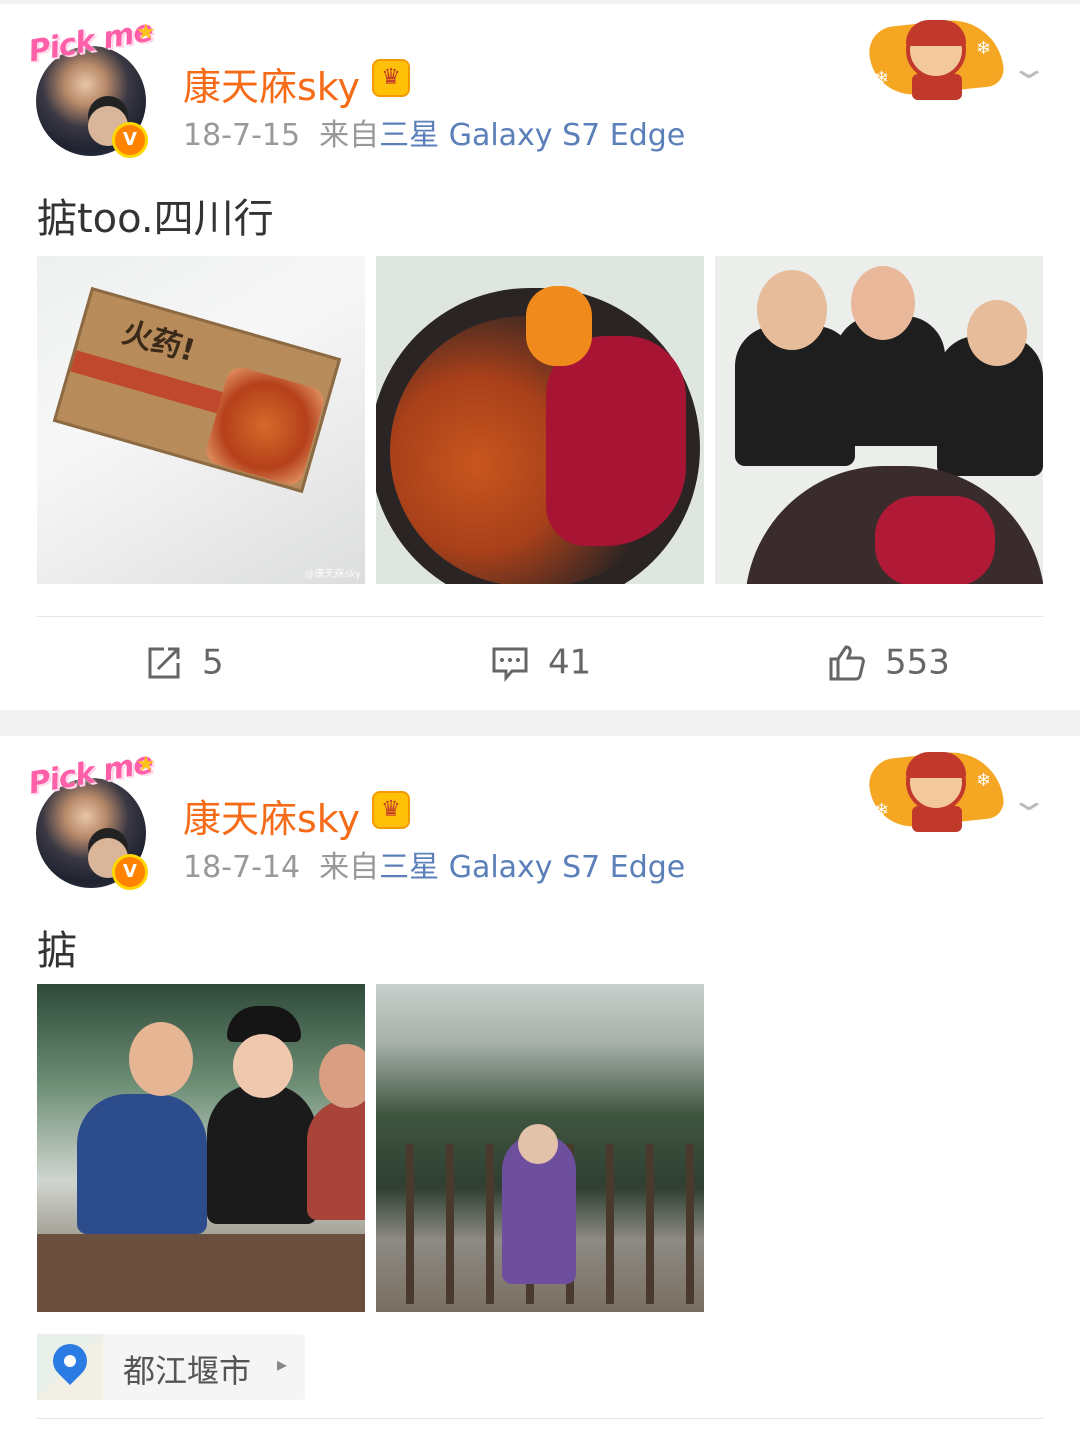 The width and height of the screenshot is (1080, 1430). I want to click on chevron-right-icon: ▸, so click(282, 1364).